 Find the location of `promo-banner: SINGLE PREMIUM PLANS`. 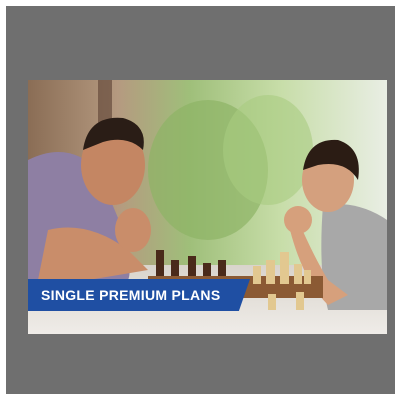

promo-banner: SINGLE PREMIUM PLANS is located at coordinates (139, 295).